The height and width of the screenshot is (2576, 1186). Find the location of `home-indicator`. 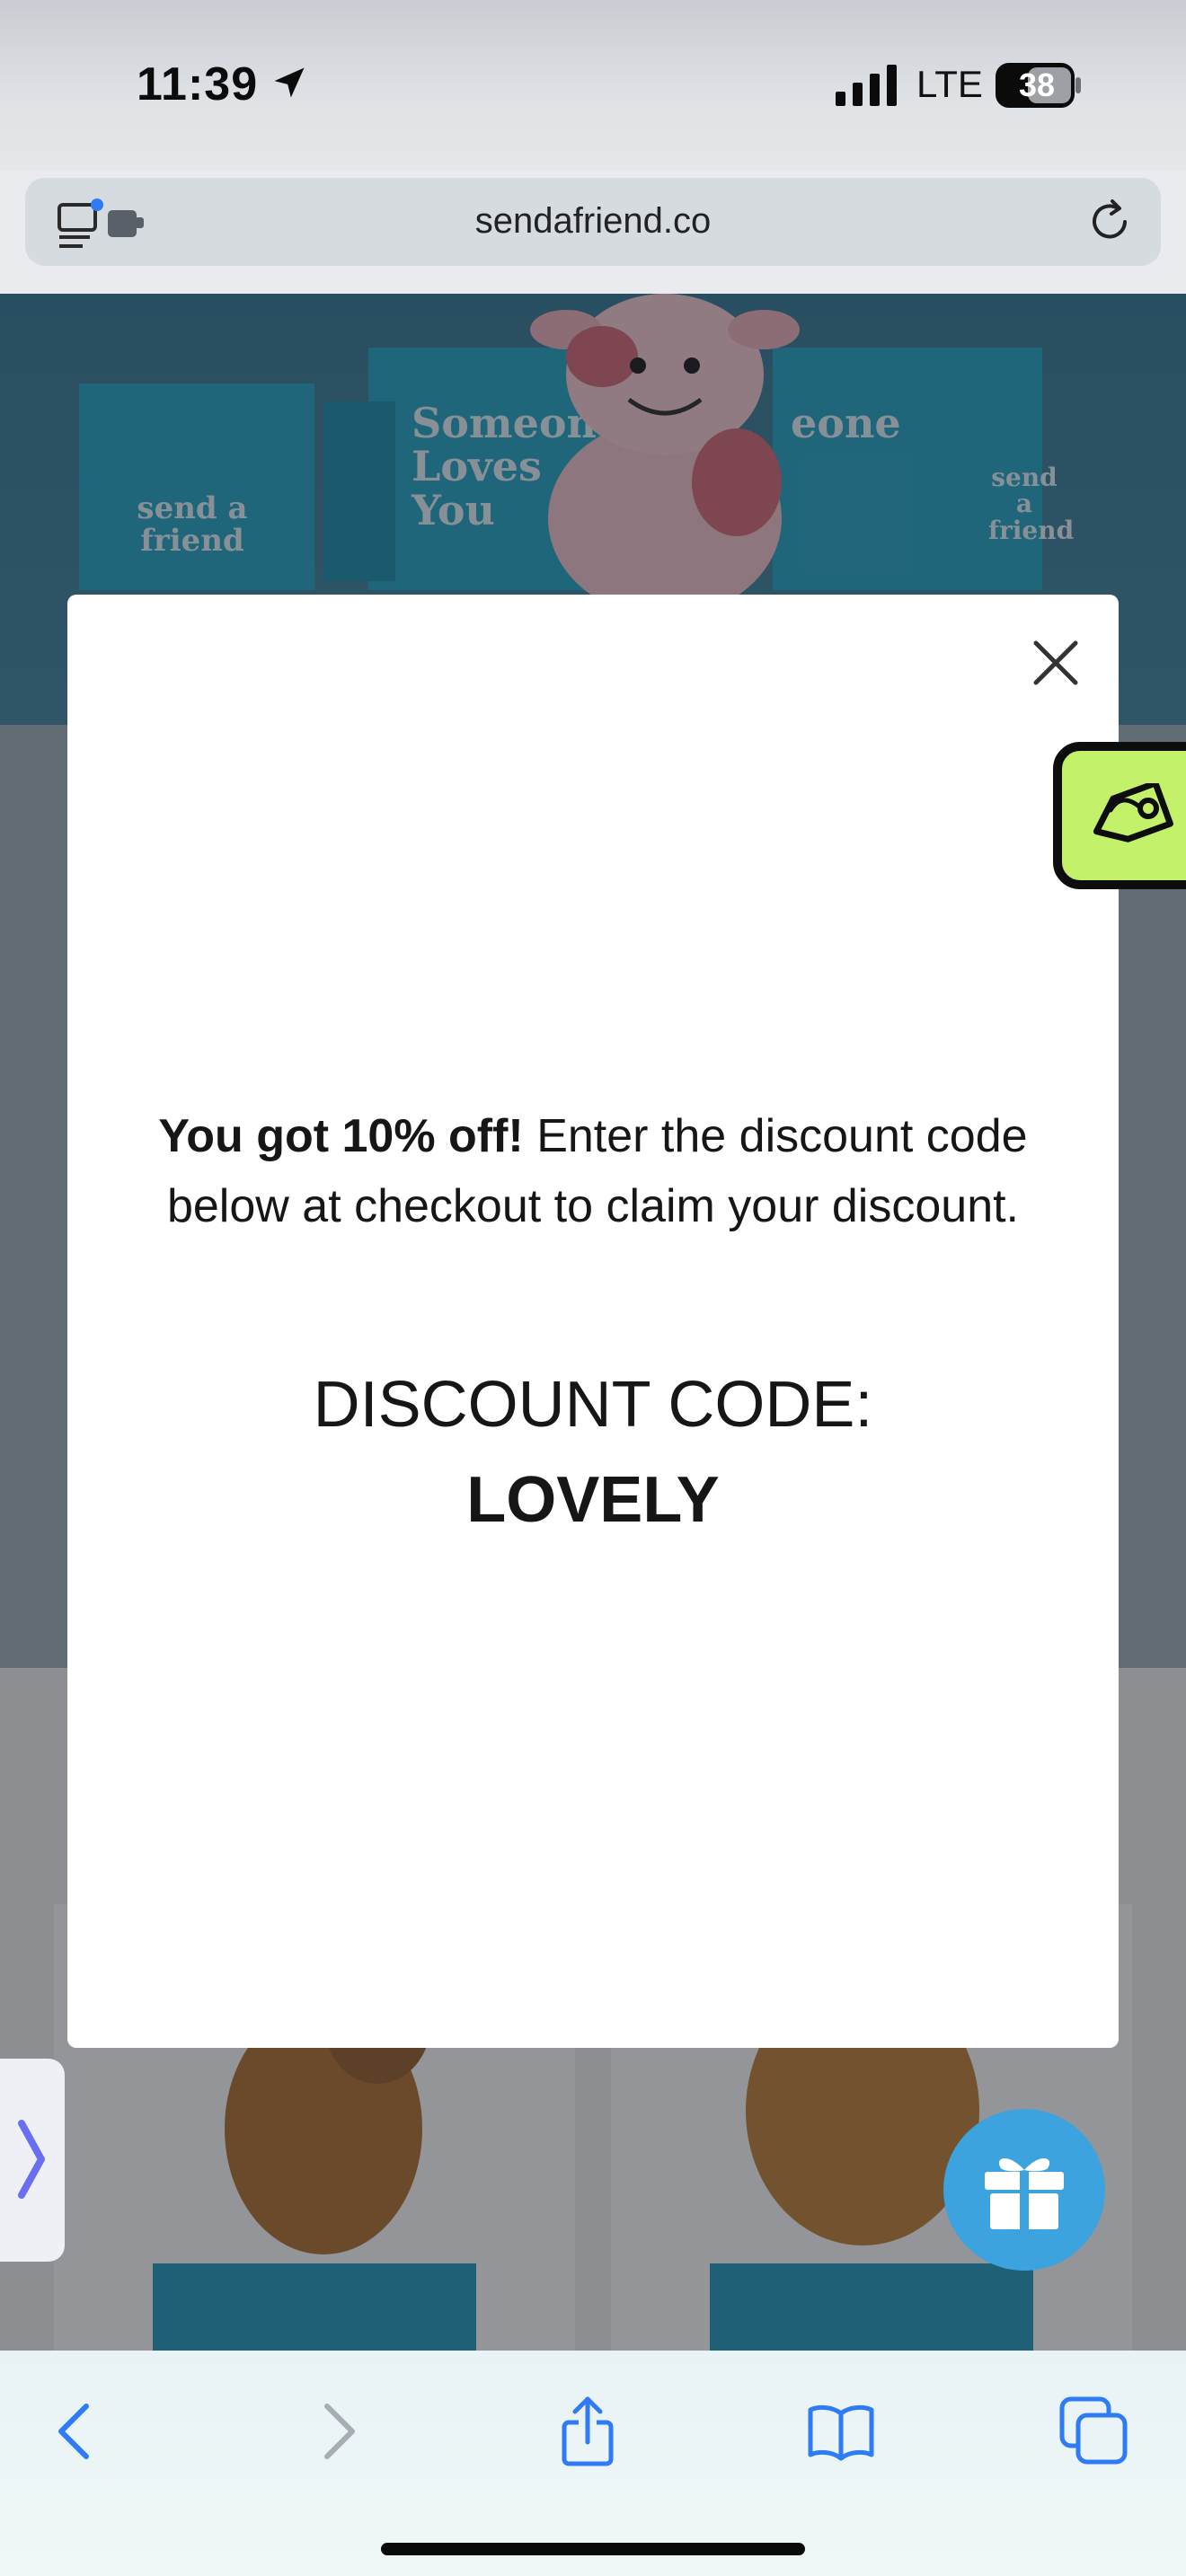

home-indicator is located at coordinates (593, 2549).